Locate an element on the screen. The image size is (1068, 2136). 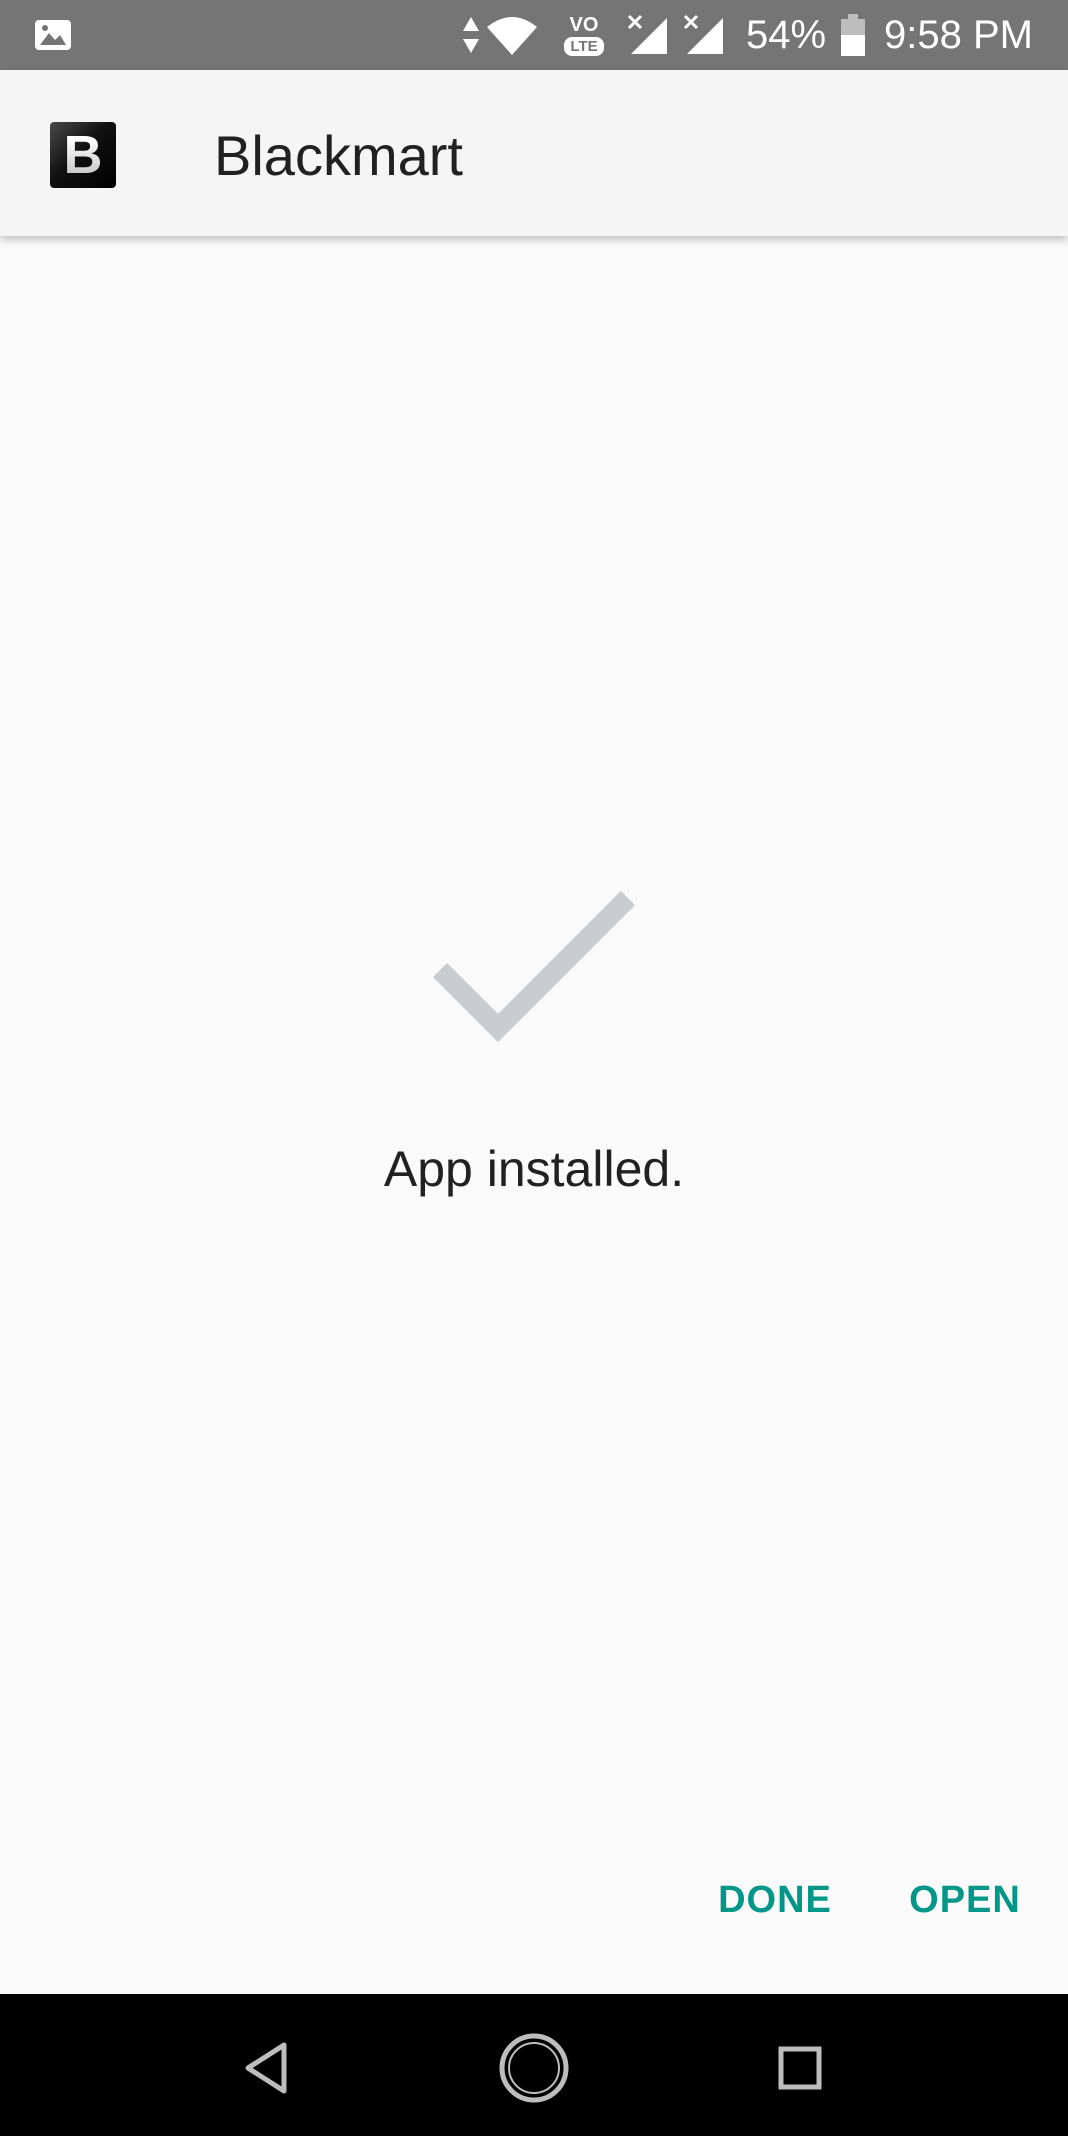
logo-letter: B is located at coordinates (83, 155).